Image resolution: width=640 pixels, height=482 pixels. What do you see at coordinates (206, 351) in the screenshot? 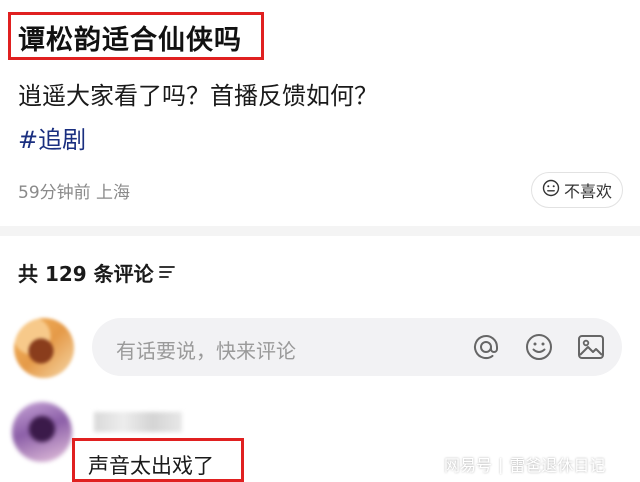
I see `comment-input-placeholder: 有话要说，快来评论` at bounding box center [206, 351].